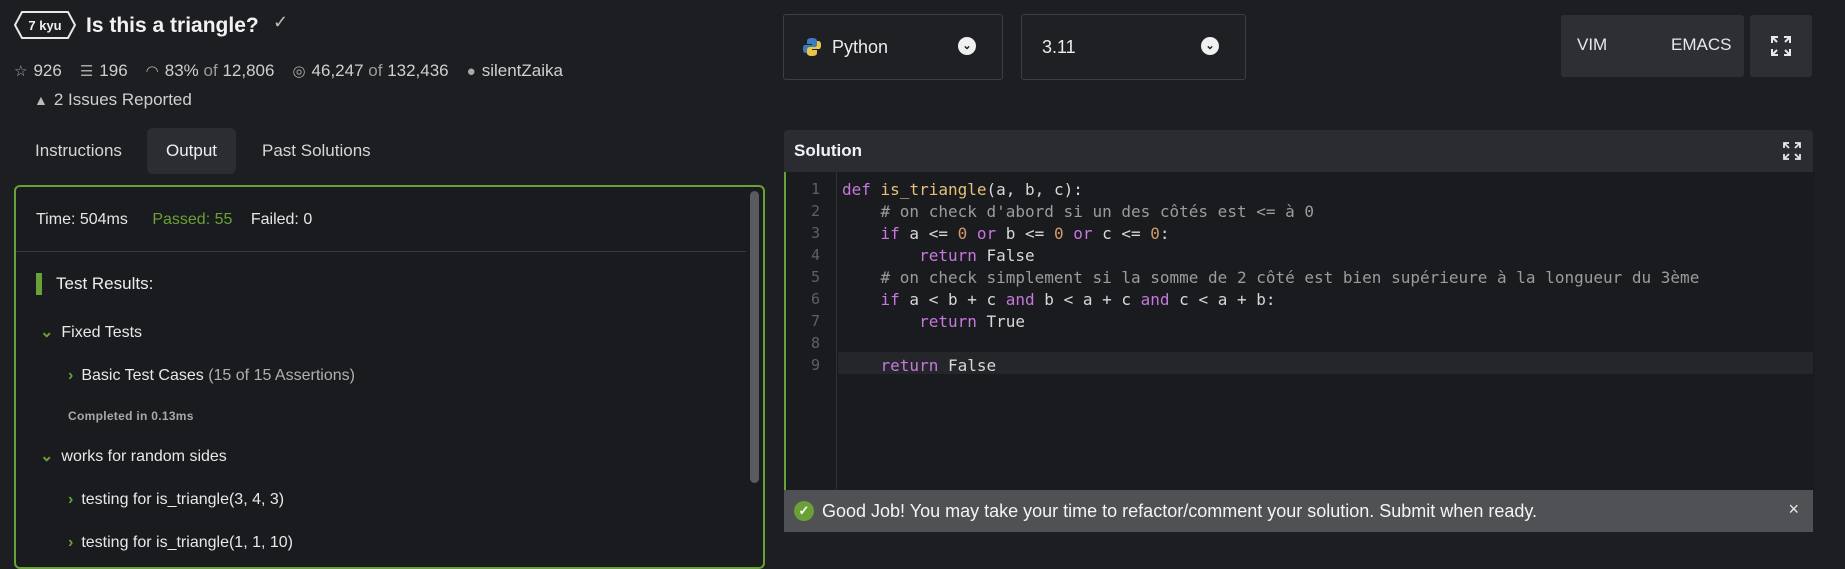 The image size is (1845, 569). I want to click on satisfaction-percent: 83%, so click(181, 70).